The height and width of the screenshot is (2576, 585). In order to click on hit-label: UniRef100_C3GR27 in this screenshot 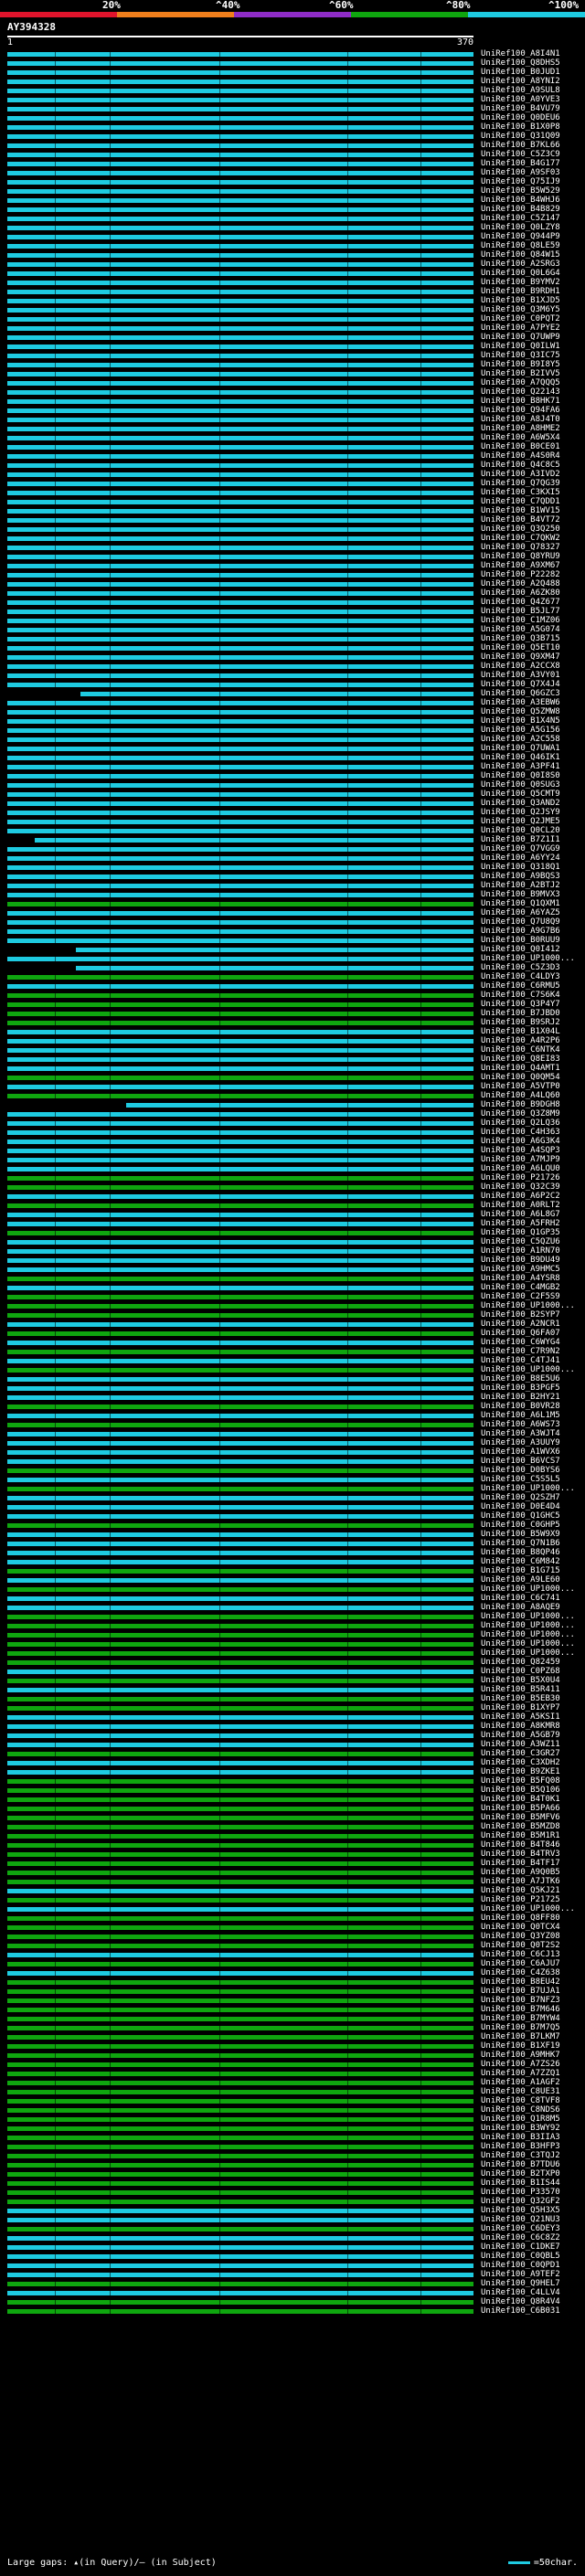, I will do `click(520, 1753)`.